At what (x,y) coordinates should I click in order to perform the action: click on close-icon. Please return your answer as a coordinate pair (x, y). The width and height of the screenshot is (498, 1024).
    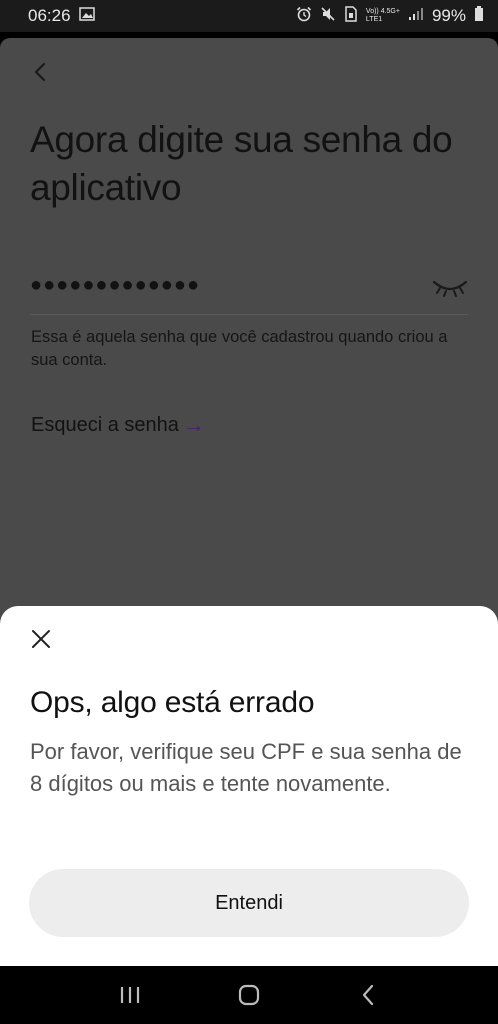
    Looking at the image, I should click on (41, 639).